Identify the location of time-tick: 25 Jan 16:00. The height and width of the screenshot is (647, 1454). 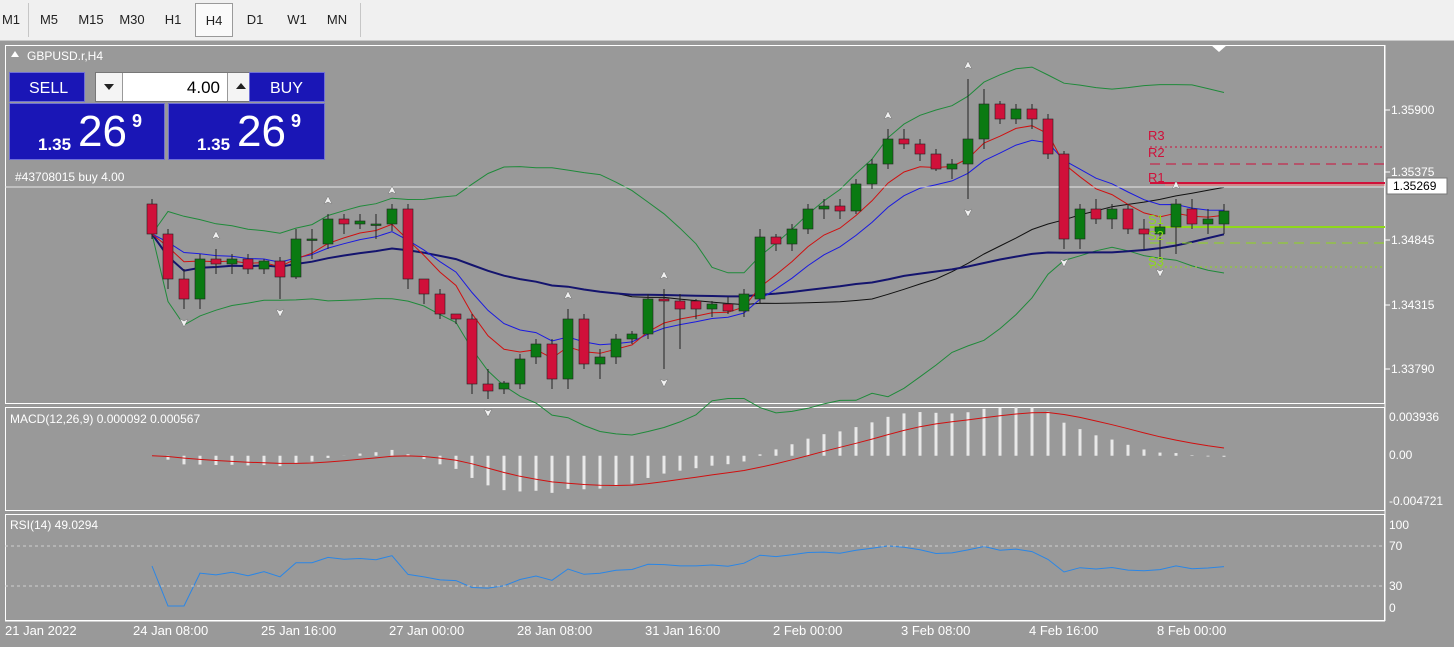
(298, 630).